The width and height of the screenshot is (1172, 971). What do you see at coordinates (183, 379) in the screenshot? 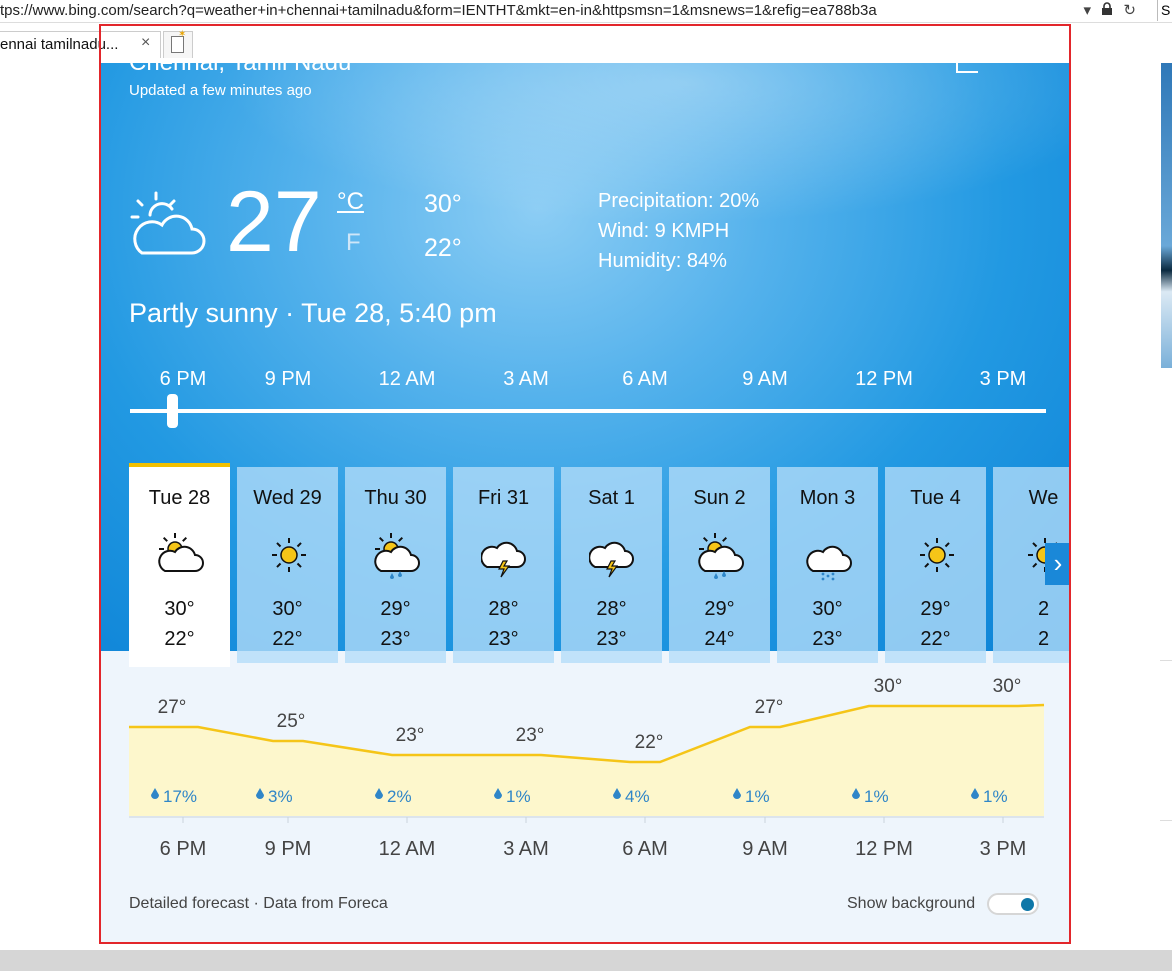
I see `hour-label: 6 PM` at bounding box center [183, 379].